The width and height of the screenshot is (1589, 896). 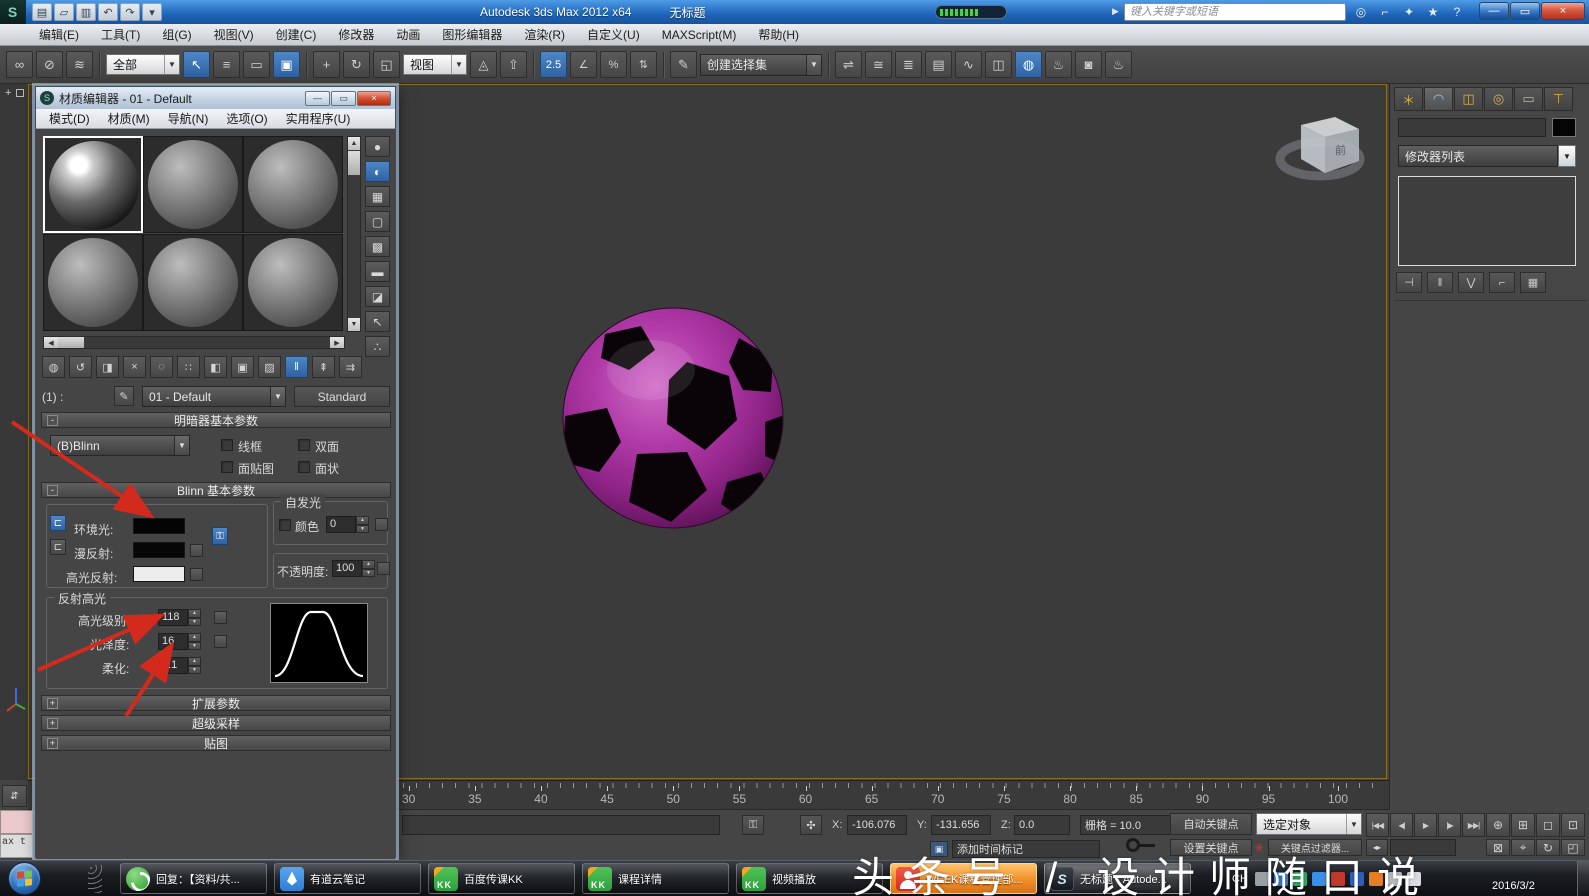 I want to click on viewport-menu-icon, so click(x=20, y=93).